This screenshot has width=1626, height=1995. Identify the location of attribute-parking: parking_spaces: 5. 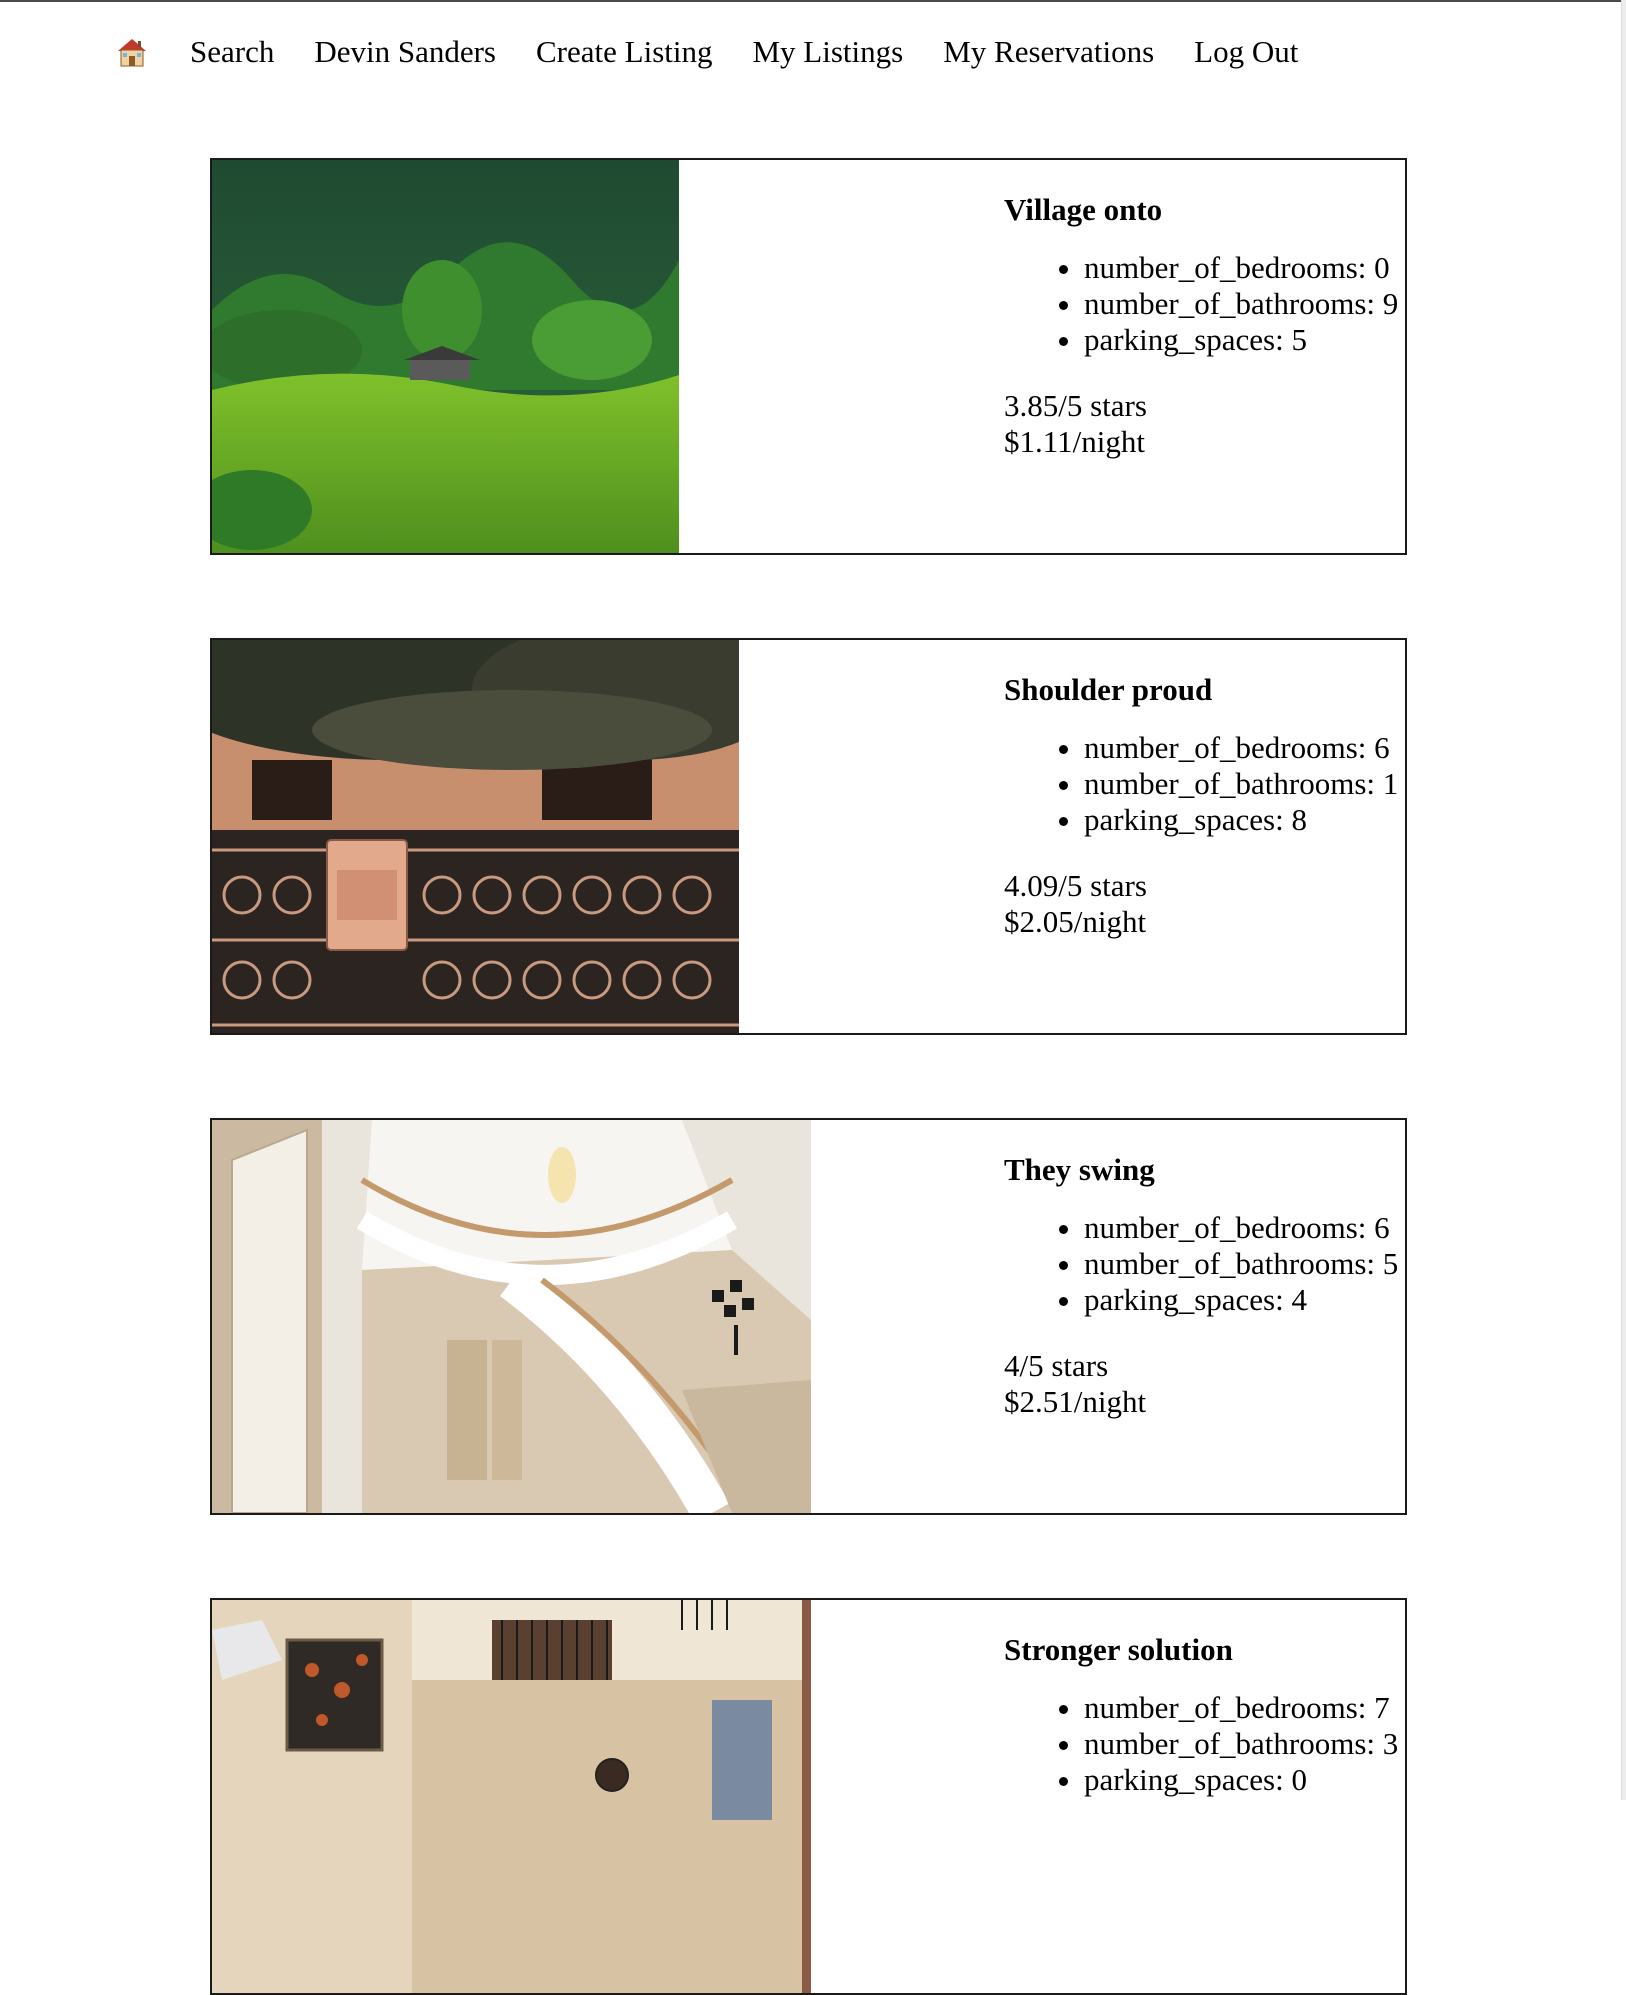
(1244, 340).